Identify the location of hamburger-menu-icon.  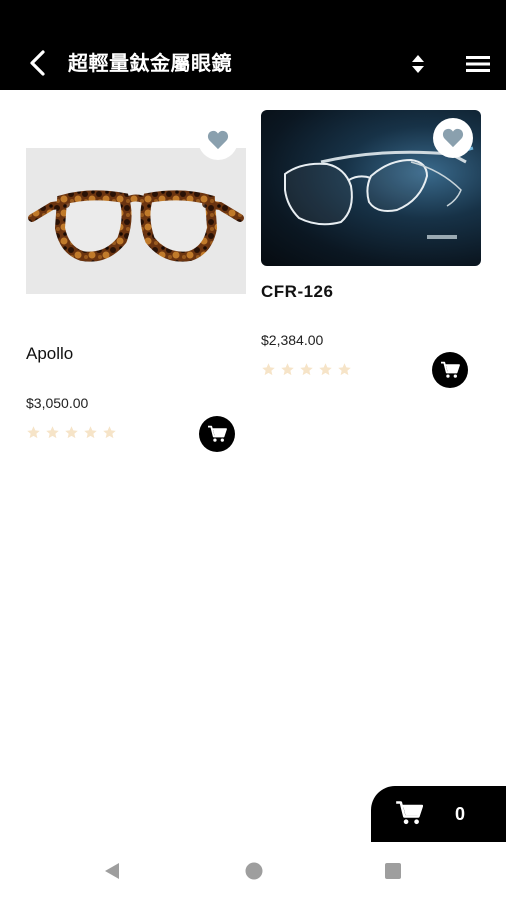
(478, 64).